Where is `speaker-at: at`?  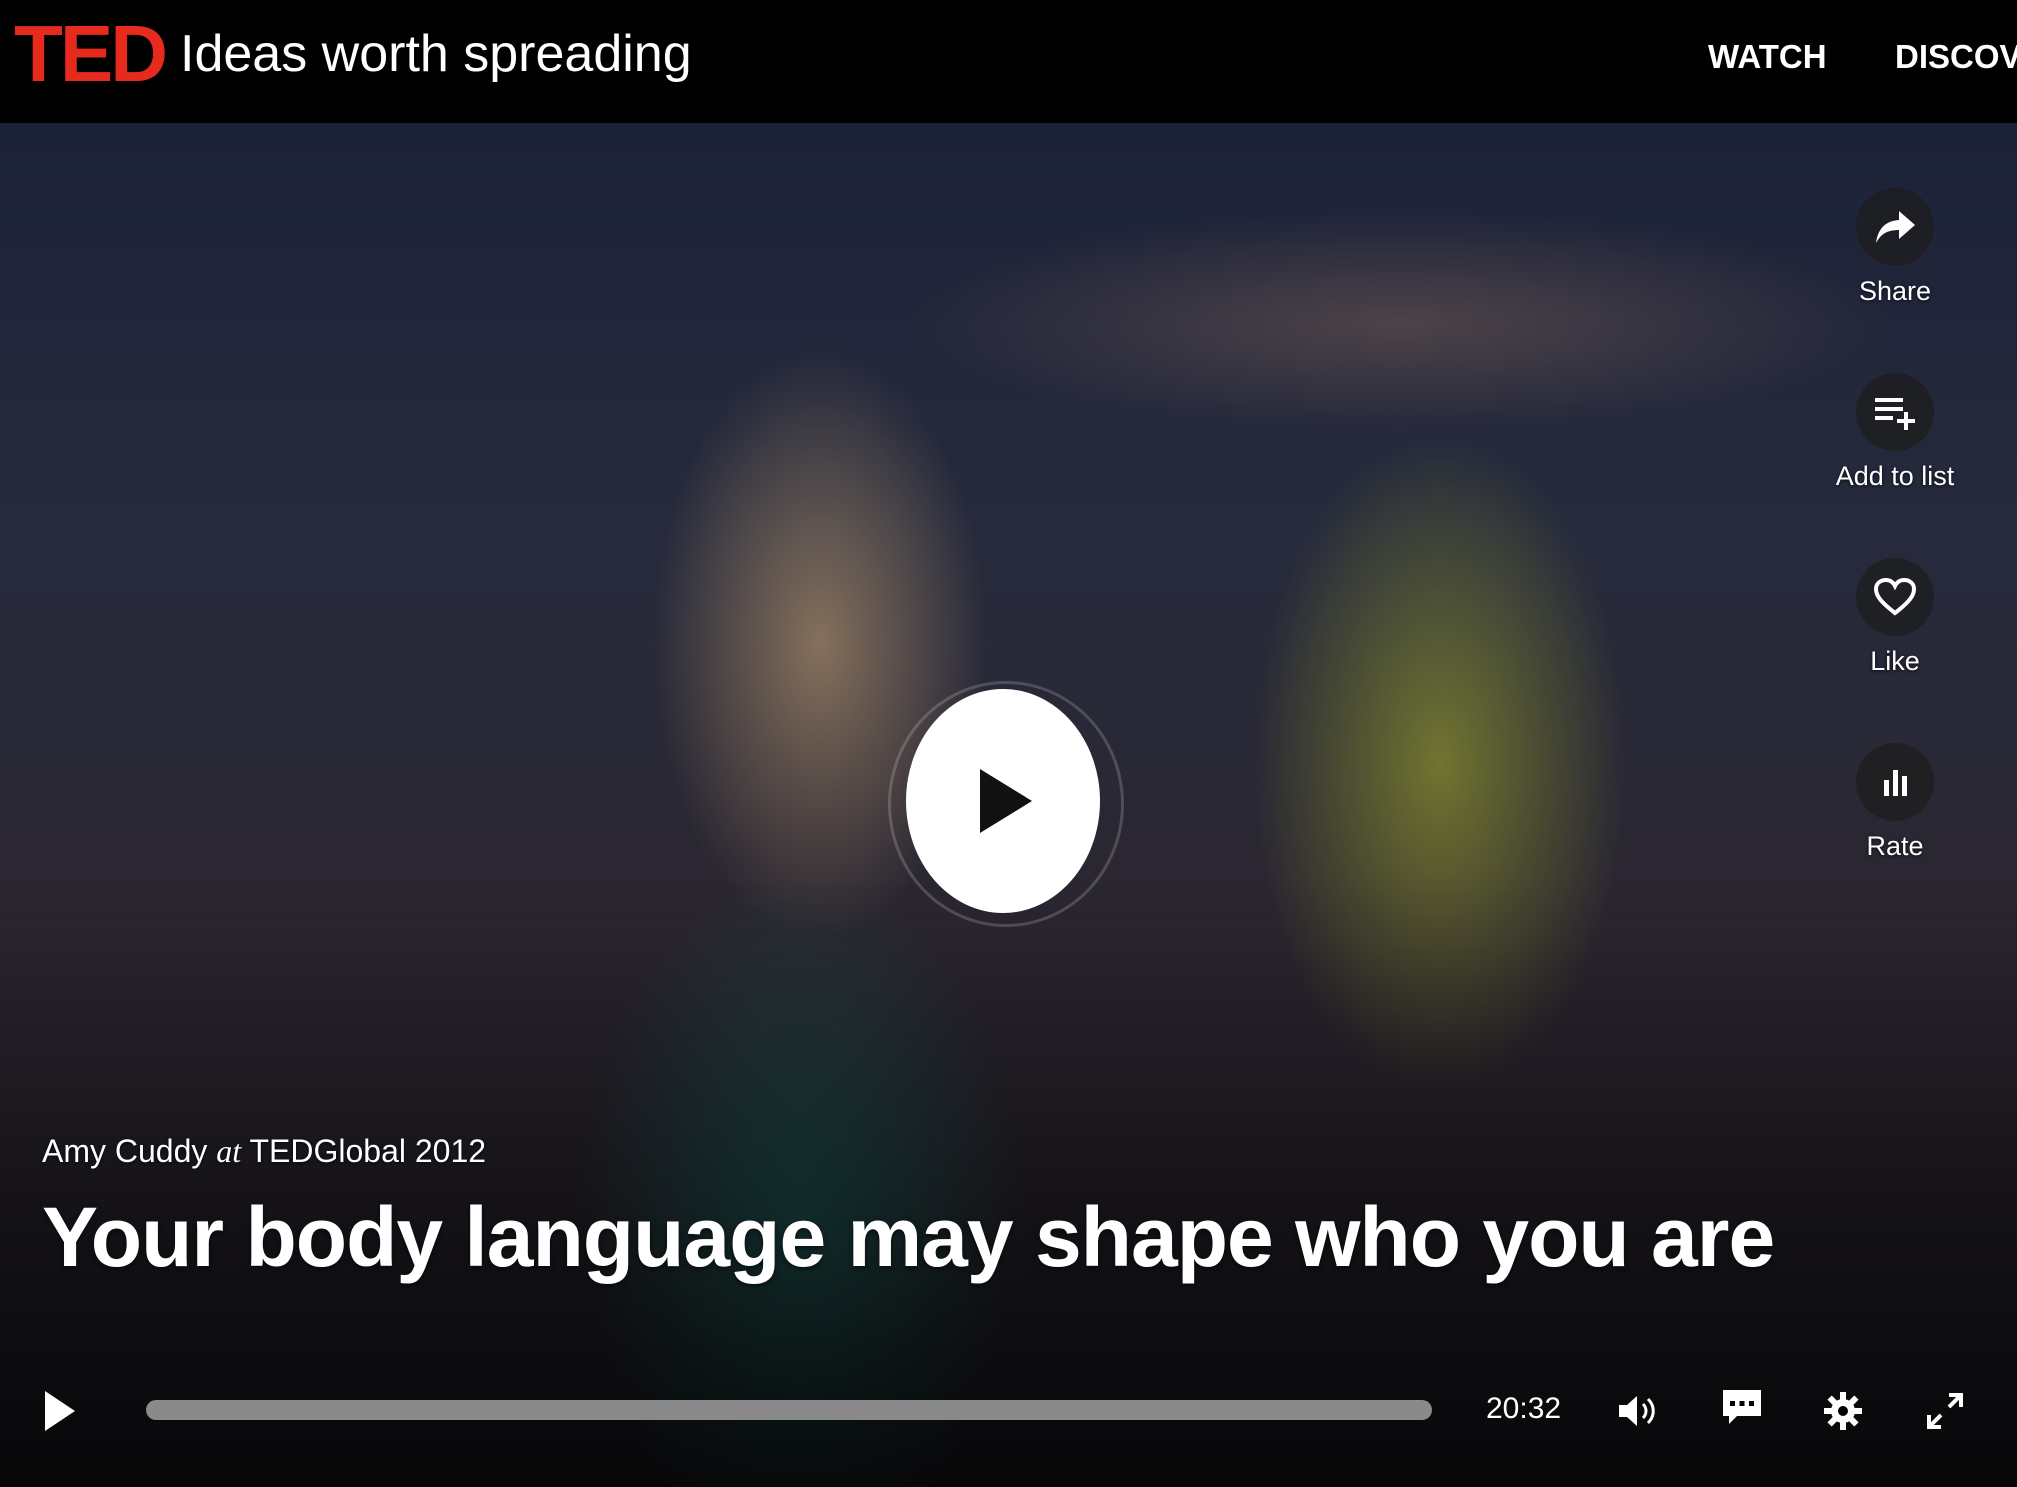
speaker-at: at is located at coordinates (229, 1151).